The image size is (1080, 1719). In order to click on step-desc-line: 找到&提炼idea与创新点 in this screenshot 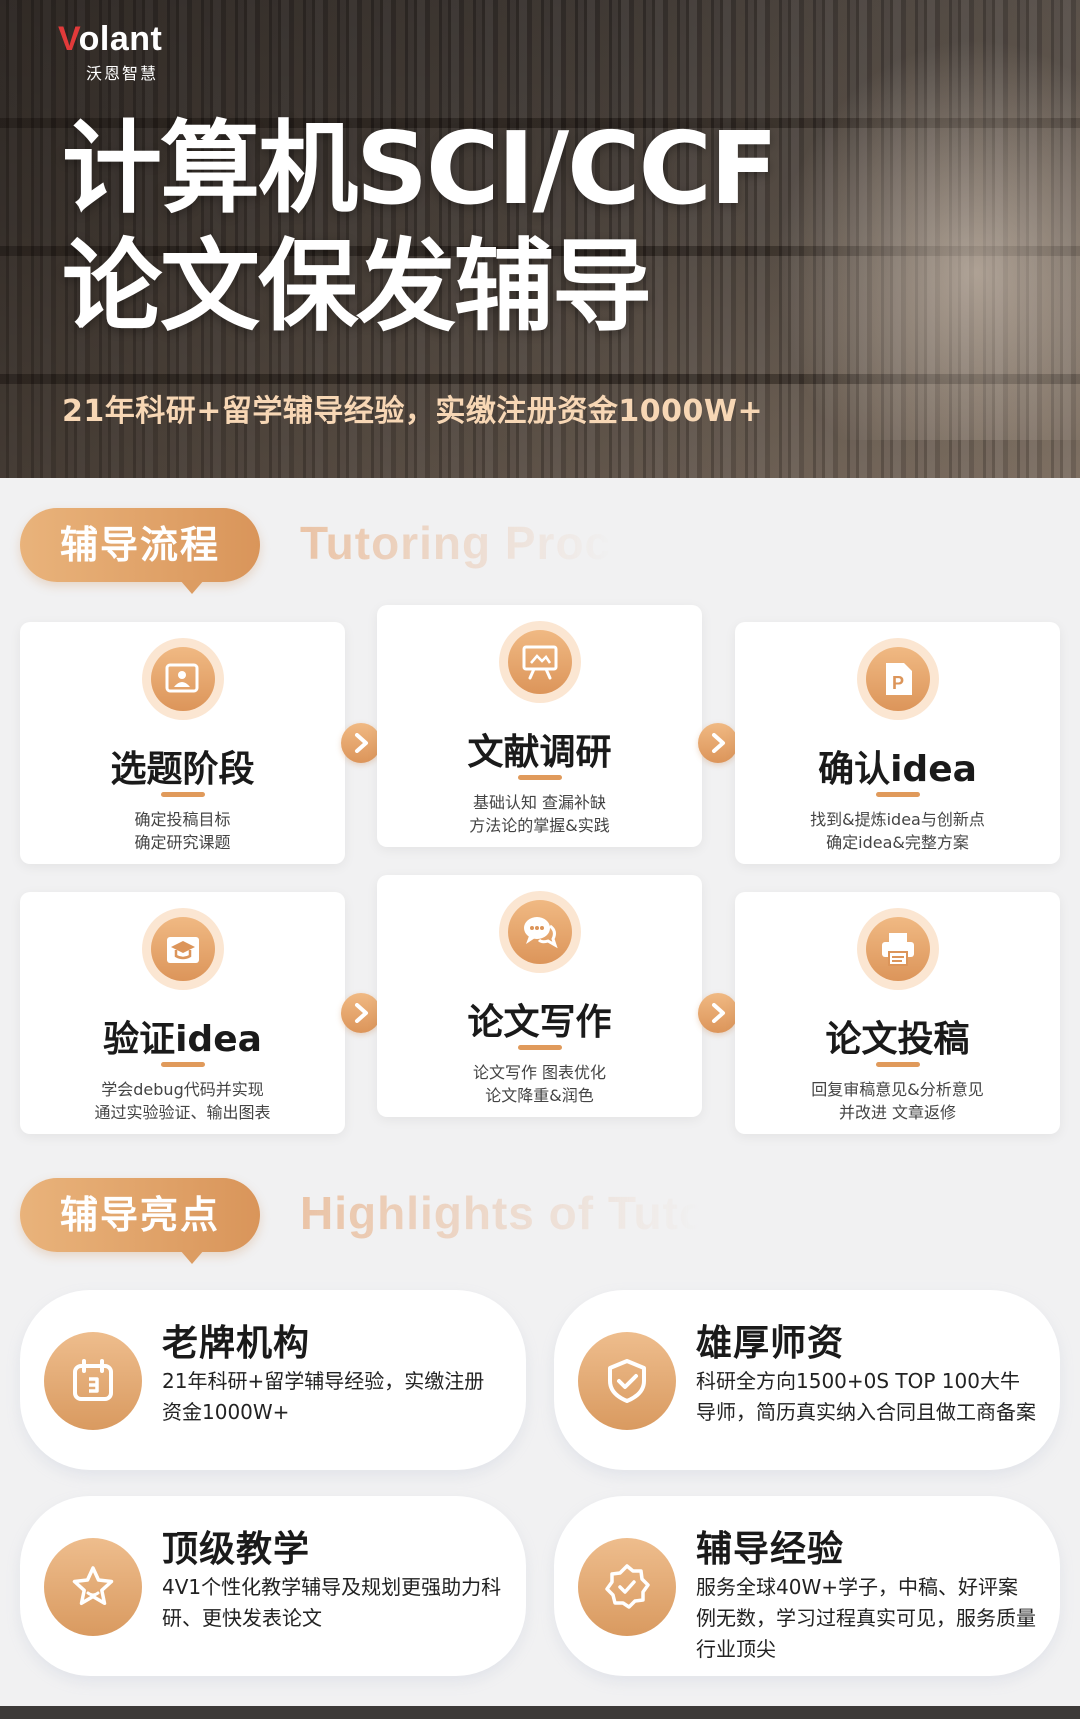, I will do `click(897, 819)`.